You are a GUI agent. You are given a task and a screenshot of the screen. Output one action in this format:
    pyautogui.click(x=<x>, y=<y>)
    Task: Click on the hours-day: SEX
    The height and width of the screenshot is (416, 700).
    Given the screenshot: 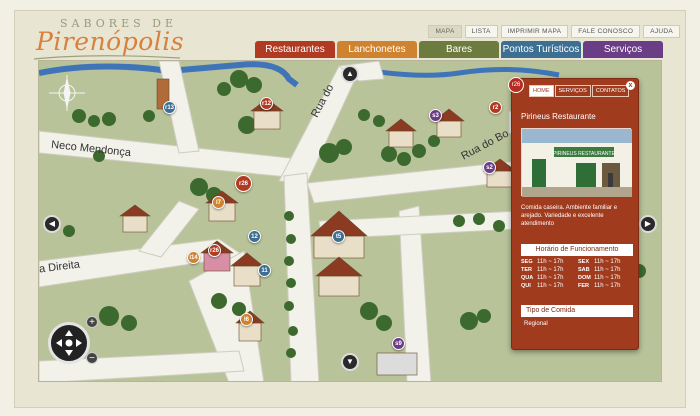 What is the action you would take?
    pyautogui.click(x=584, y=262)
    